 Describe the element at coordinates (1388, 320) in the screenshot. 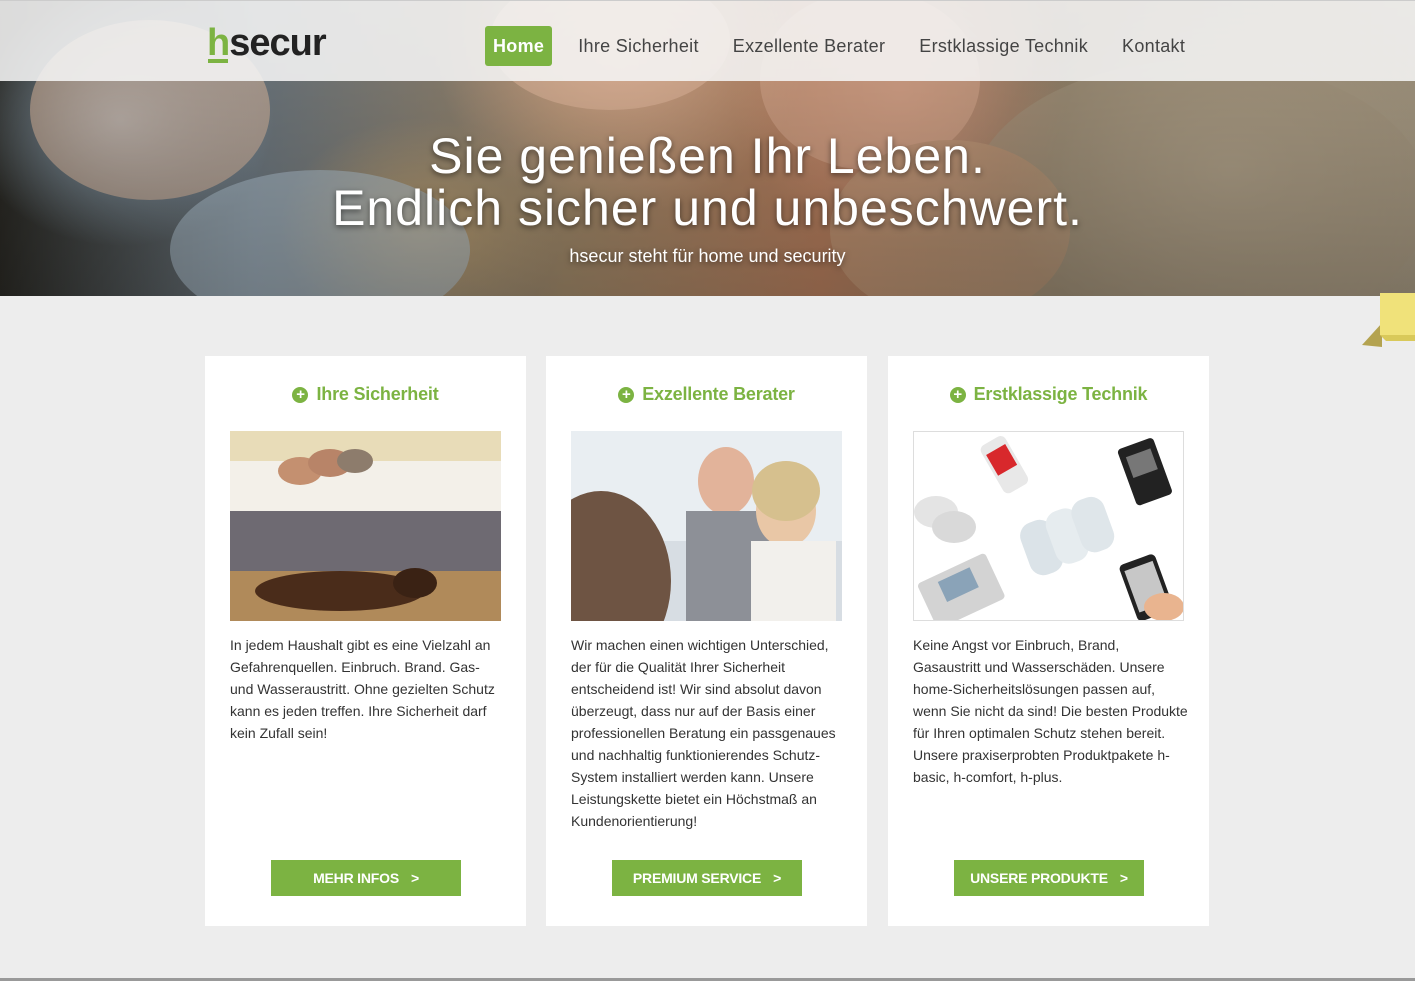

I see `ribbon-icon` at that location.